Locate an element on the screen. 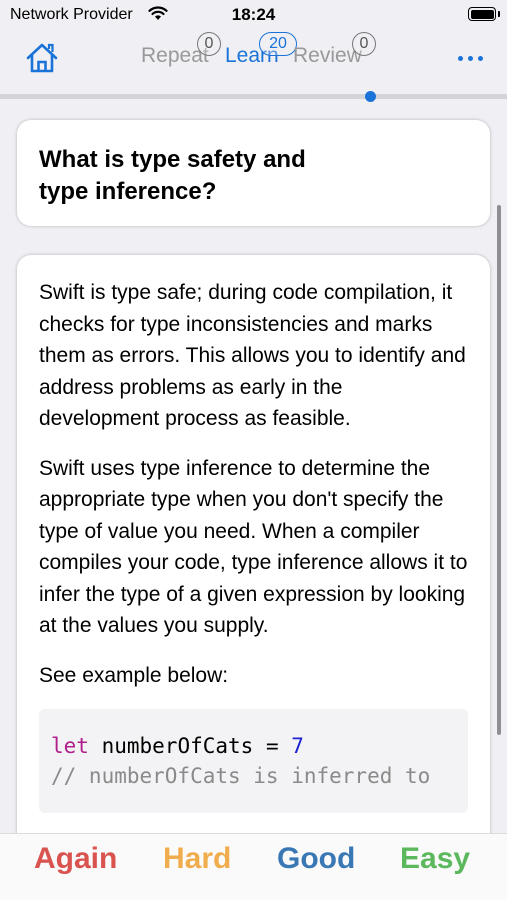  tab-review: Review is located at coordinates (327, 56).